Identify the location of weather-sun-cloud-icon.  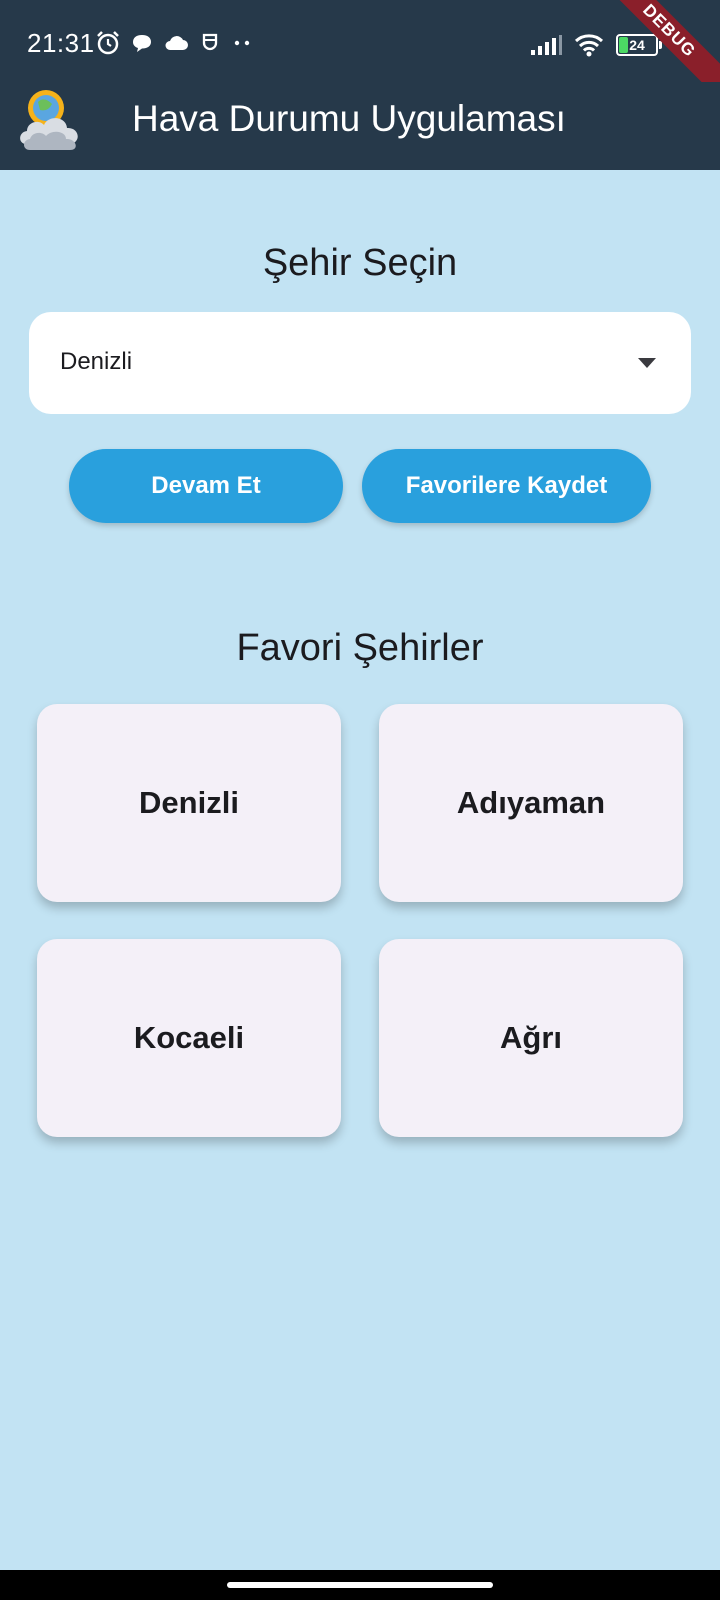
(49, 120).